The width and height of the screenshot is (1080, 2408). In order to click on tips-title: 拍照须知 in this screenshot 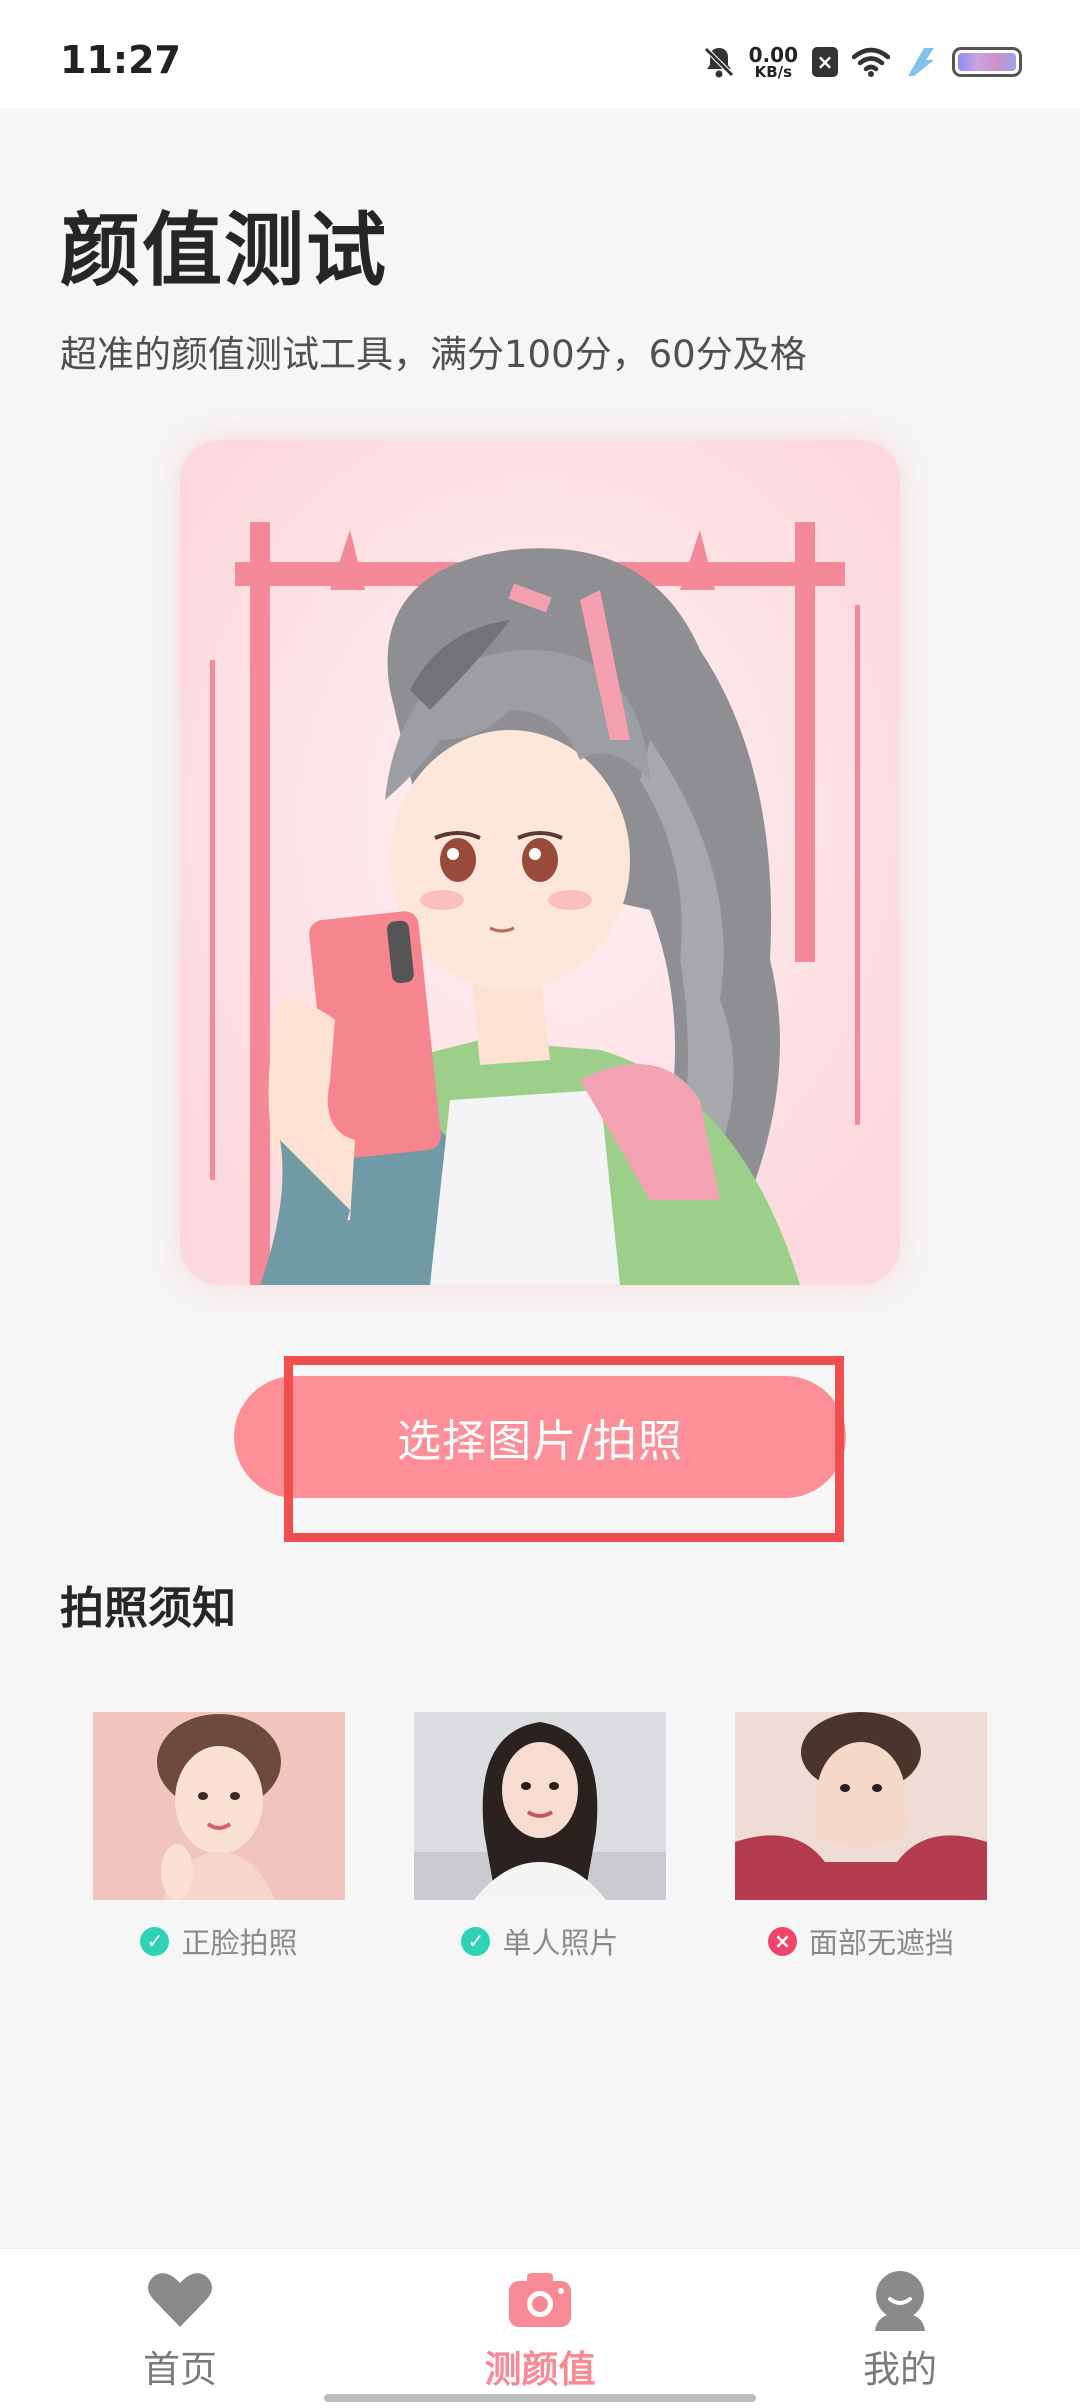, I will do `click(148, 1608)`.